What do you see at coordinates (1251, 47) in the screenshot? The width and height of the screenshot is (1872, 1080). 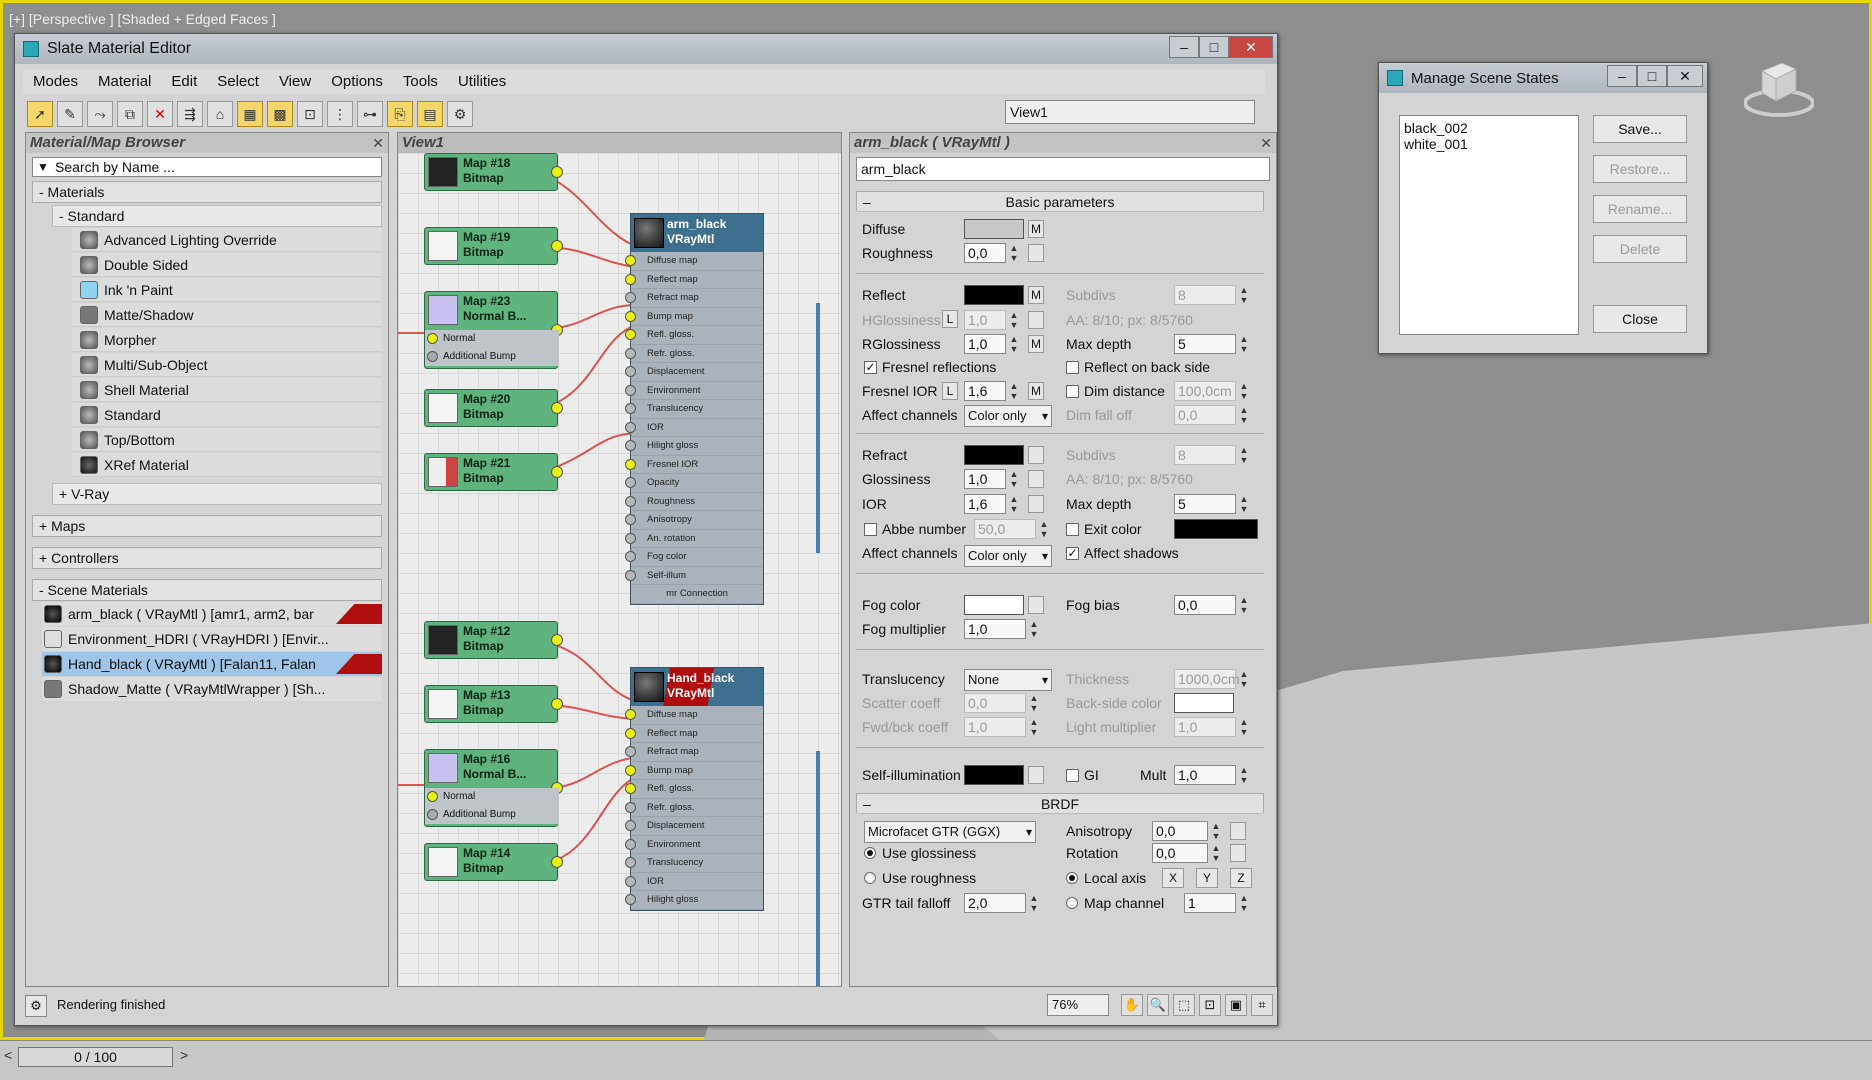 I see `close-button: ✕` at bounding box center [1251, 47].